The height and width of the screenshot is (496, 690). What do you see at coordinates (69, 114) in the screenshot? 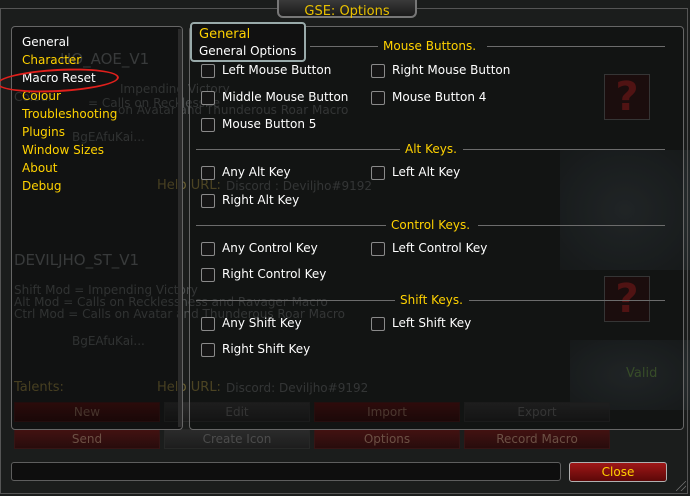
I see `tree-item-troubleshooting: Troubleshooting` at bounding box center [69, 114].